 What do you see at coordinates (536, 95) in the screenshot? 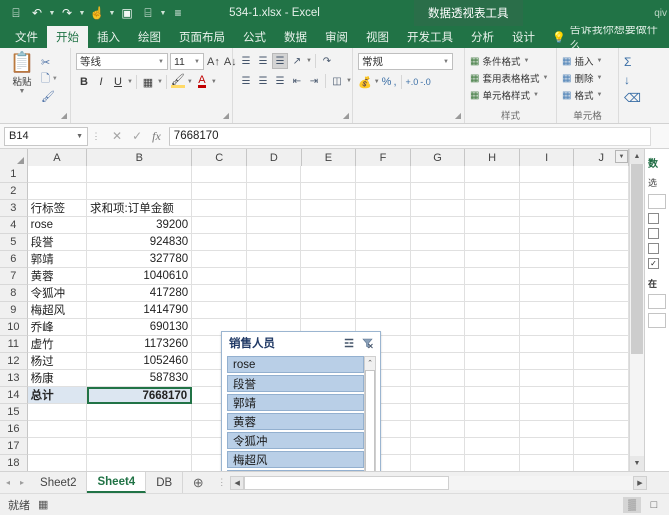
I see `cell-styles-dropdown-icon: ▼` at bounding box center [536, 95].